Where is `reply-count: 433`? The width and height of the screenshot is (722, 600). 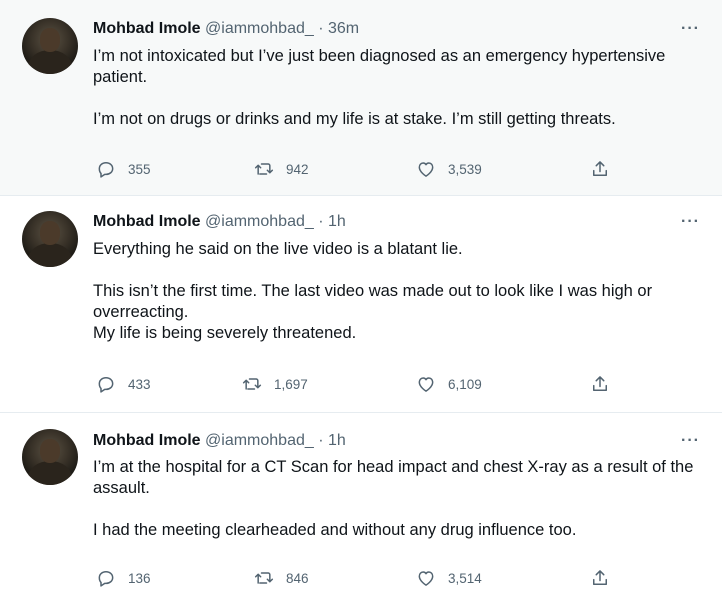 reply-count: 433 is located at coordinates (139, 384).